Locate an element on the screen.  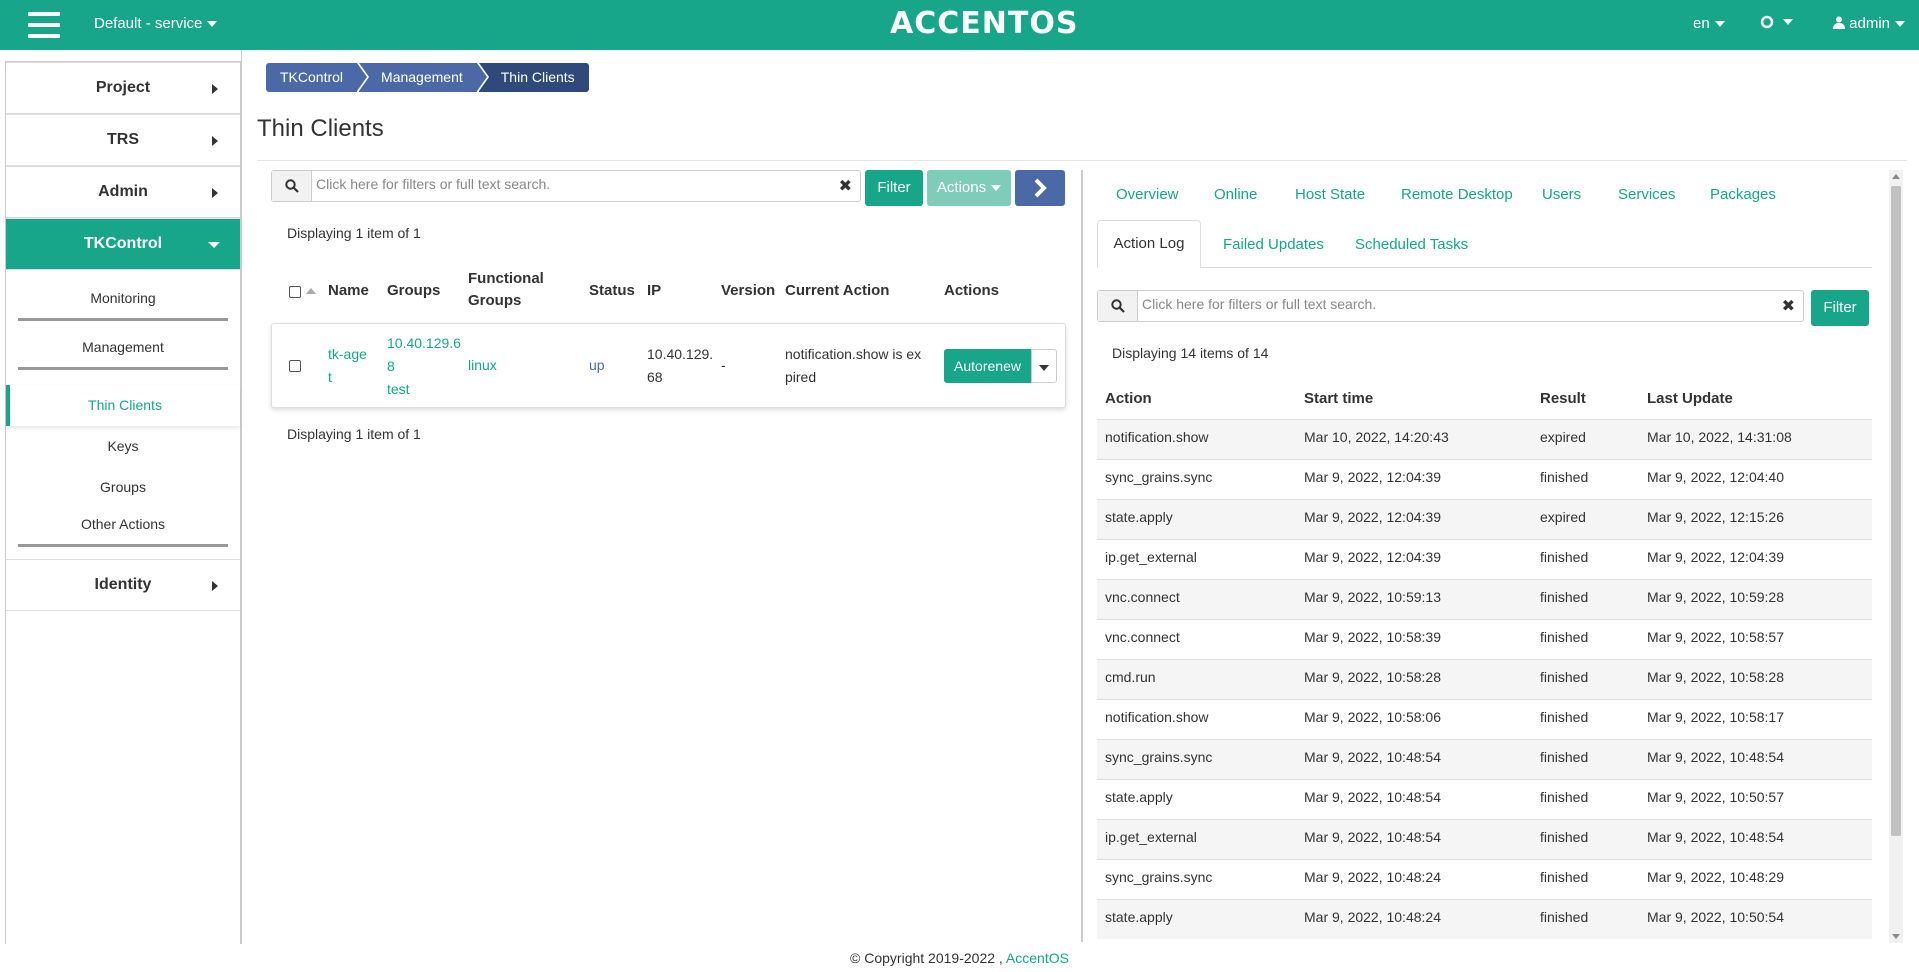
action-cell: ip.get_external is located at coordinates (1151, 837).